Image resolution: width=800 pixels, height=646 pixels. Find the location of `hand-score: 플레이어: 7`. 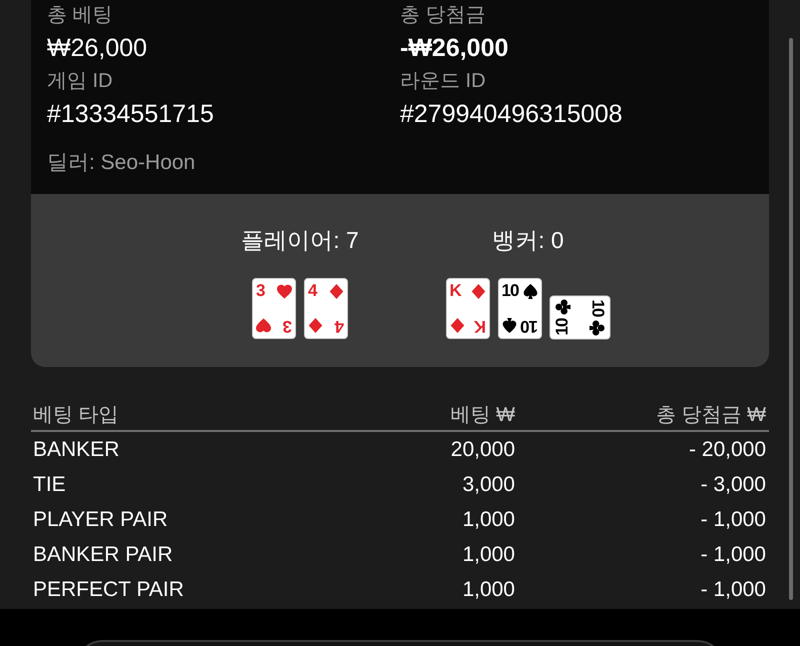

hand-score: 플레이어: 7 is located at coordinates (300, 240).